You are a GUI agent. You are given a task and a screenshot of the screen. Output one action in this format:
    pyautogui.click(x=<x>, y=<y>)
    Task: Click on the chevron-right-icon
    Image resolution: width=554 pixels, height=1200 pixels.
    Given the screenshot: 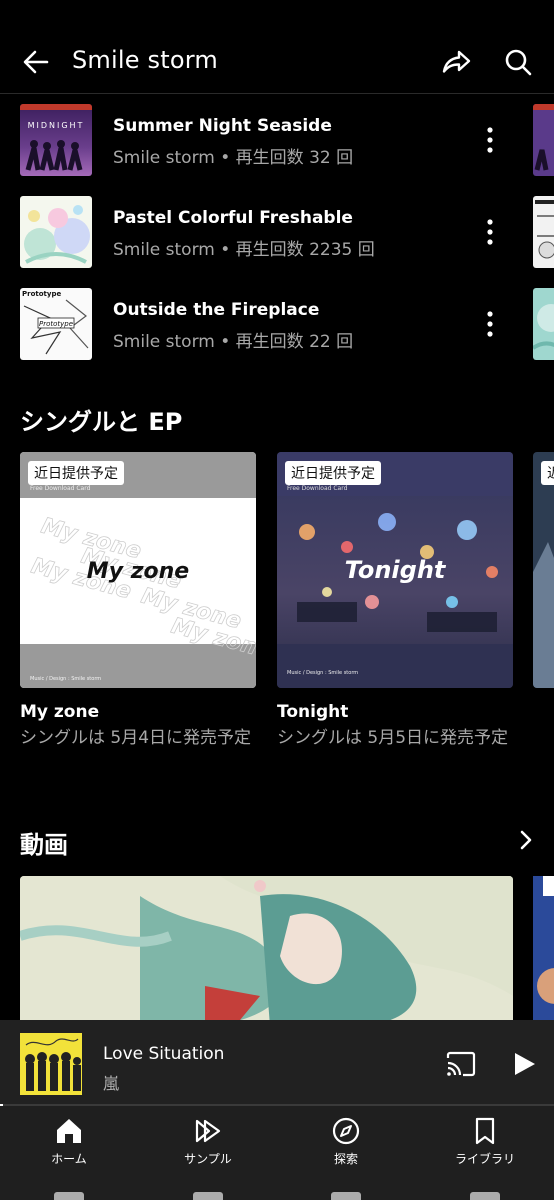 What is the action you would take?
    pyautogui.click(x=526, y=840)
    